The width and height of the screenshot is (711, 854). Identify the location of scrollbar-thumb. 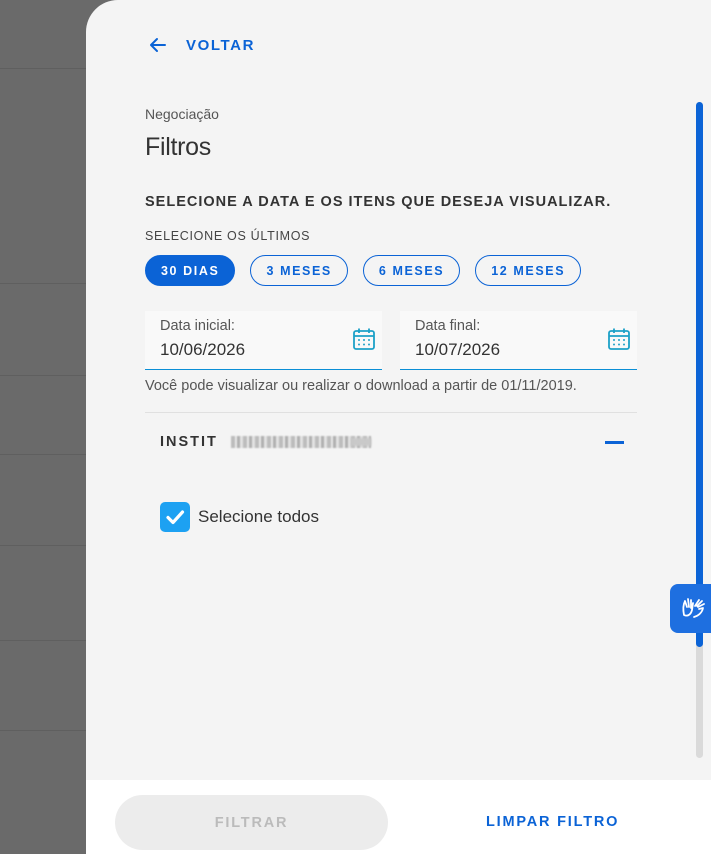
(699, 374).